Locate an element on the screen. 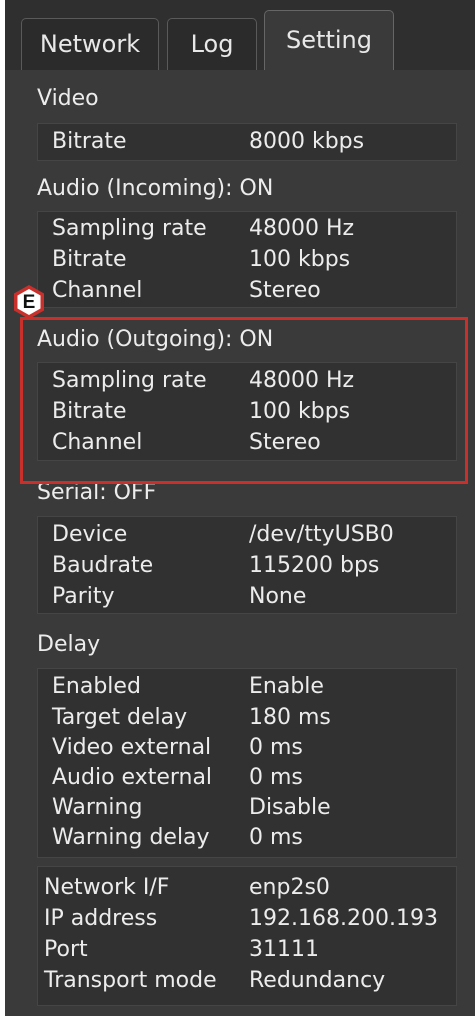 Image resolution: width=475 pixels, height=1016 pixels. setting-label: IP address is located at coordinates (101, 918).